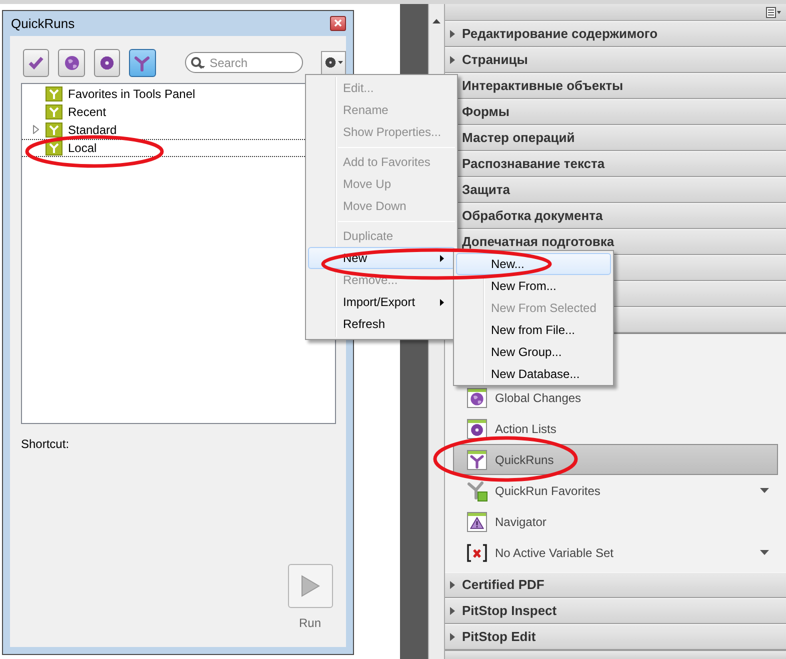 The image size is (786, 659). I want to click on field-label: Shortcut:, so click(45, 444).